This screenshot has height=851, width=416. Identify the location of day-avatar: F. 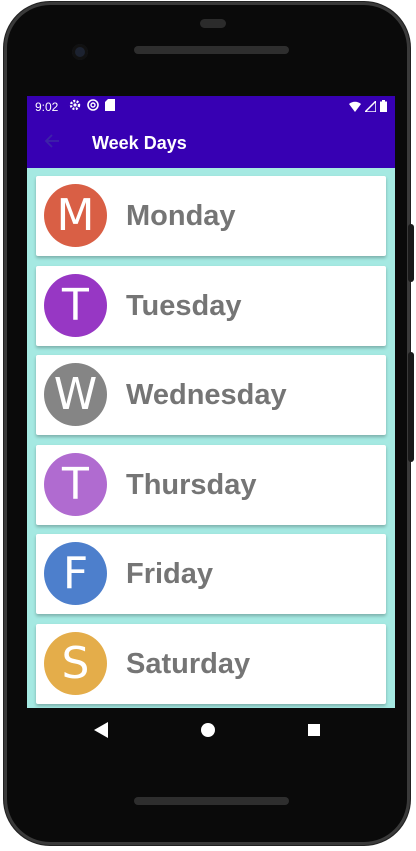
(75, 574).